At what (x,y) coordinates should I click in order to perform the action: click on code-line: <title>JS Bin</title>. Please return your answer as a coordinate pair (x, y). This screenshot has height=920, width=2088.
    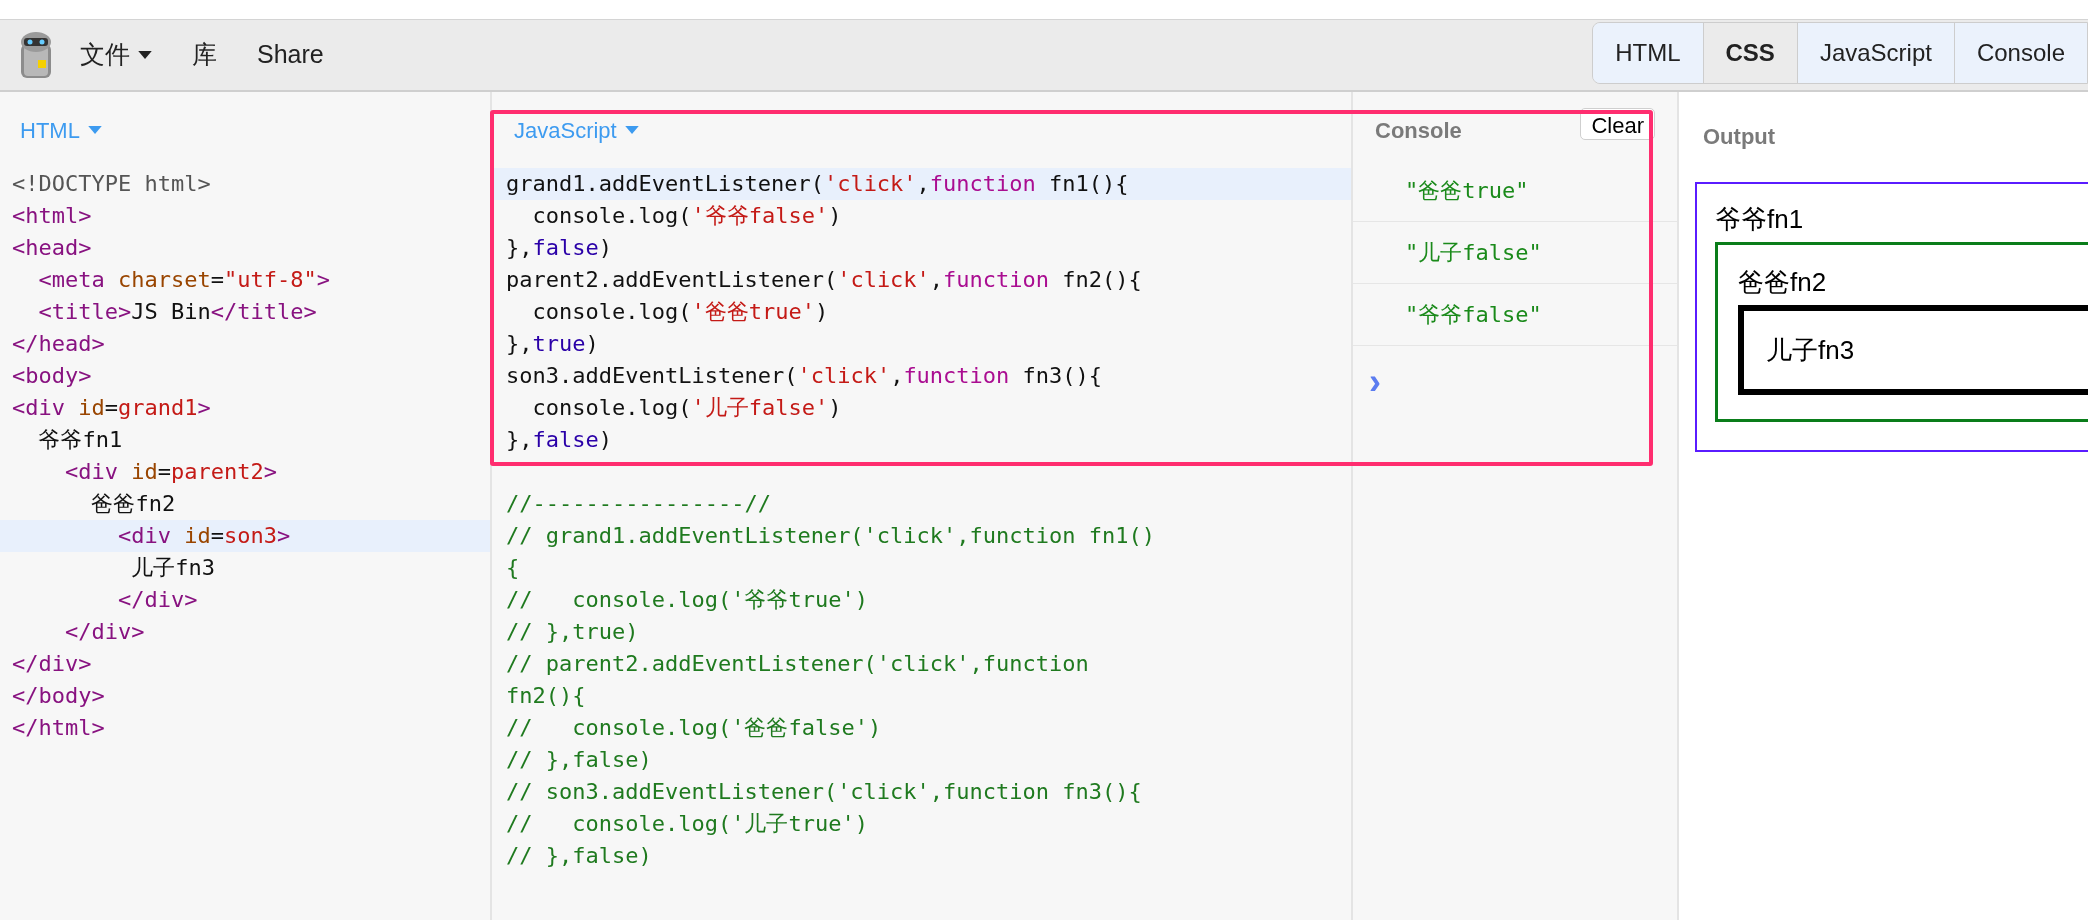
    Looking at the image, I should click on (177, 312).